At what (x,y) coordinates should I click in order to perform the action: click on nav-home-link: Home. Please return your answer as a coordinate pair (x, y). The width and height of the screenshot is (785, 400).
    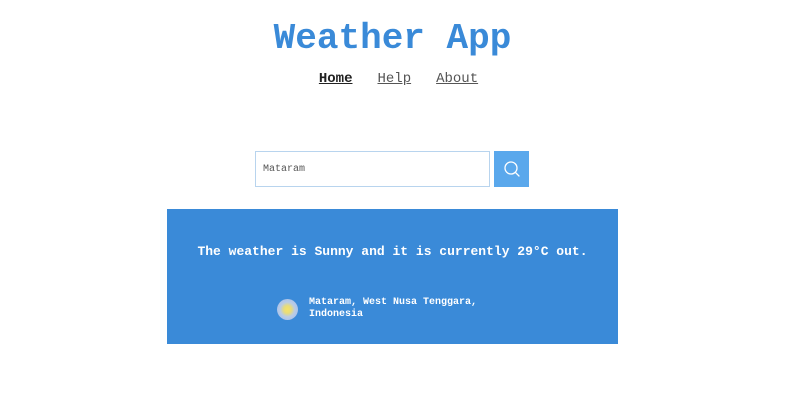
    Looking at the image, I should click on (336, 79).